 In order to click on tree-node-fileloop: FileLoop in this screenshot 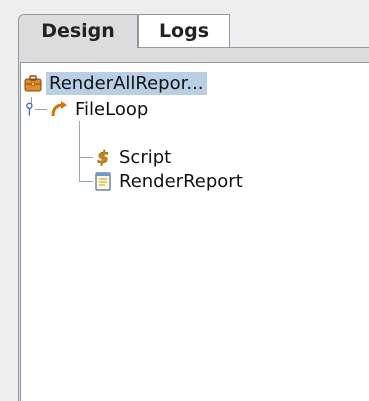, I will do `click(87, 109)`.